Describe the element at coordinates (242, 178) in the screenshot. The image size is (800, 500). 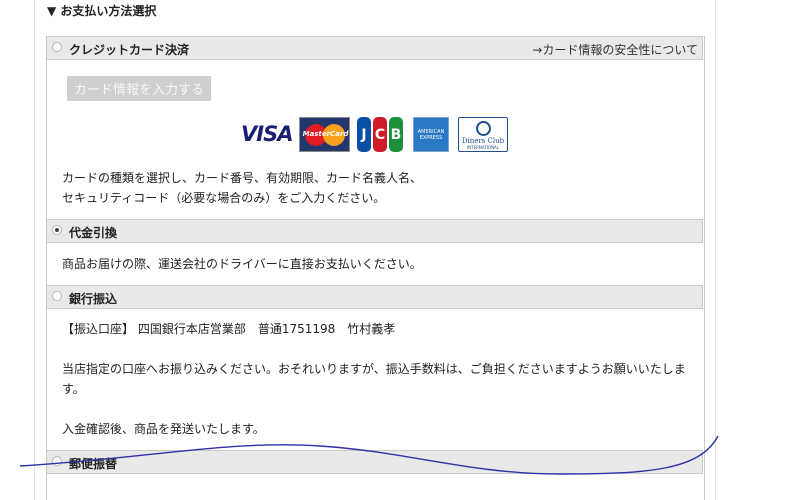
I see `credit-description-line1: カードの種類を選択し、カード番号、有効期限、カード名義人名、` at that location.